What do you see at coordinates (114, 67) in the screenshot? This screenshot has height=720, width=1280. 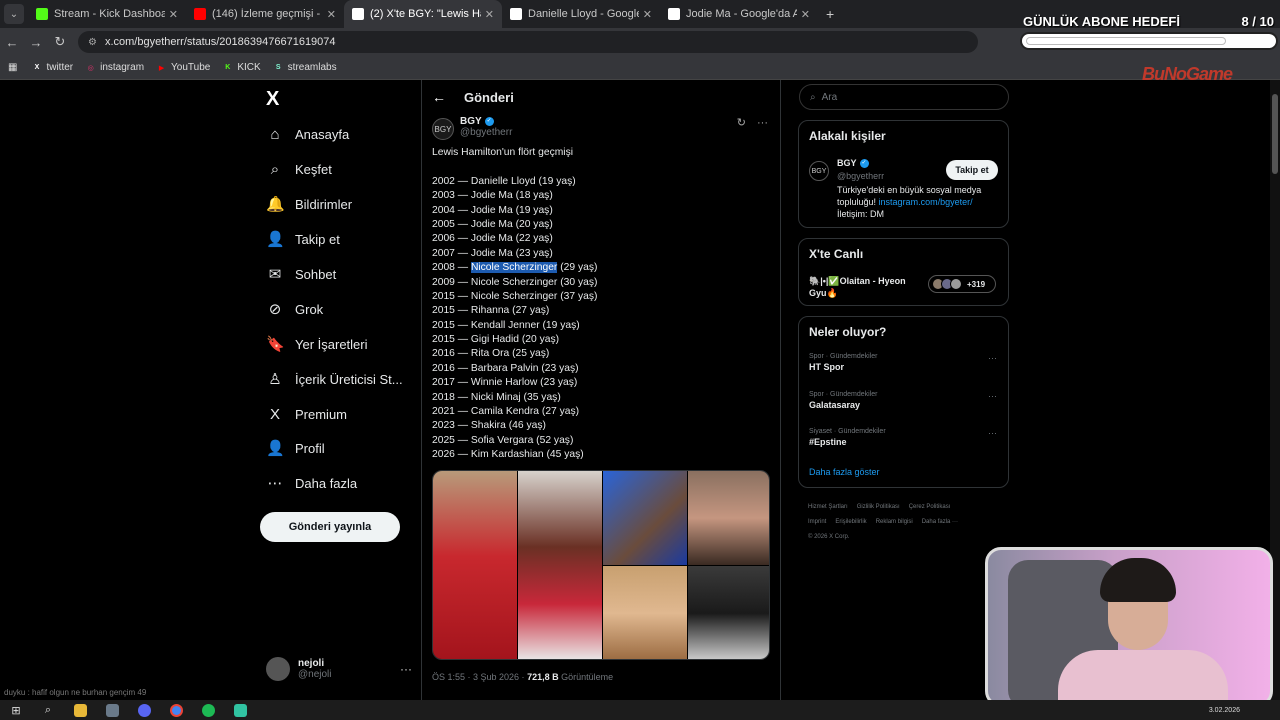 I see `bookmark-instagram: ◎ instagram` at bounding box center [114, 67].